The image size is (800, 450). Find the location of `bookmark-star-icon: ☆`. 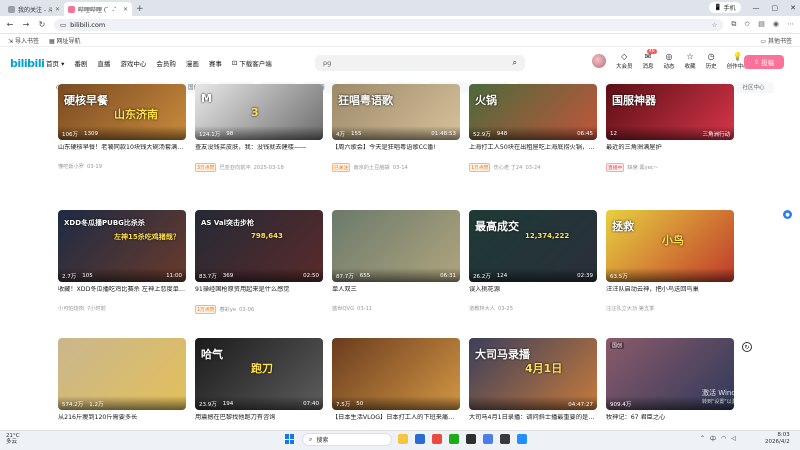

bookmark-star-icon: ☆ is located at coordinates (715, 25).